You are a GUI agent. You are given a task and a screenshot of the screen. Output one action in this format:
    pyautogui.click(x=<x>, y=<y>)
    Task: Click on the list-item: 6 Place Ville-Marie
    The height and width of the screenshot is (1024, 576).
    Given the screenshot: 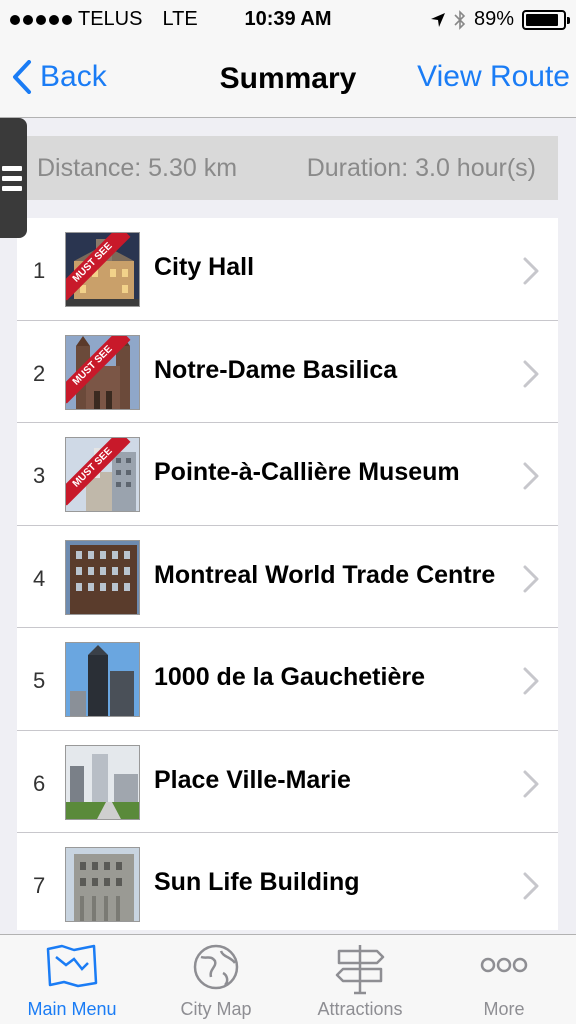 What is the action you would take?
    pyautogui.click(x=287, y=781)
    